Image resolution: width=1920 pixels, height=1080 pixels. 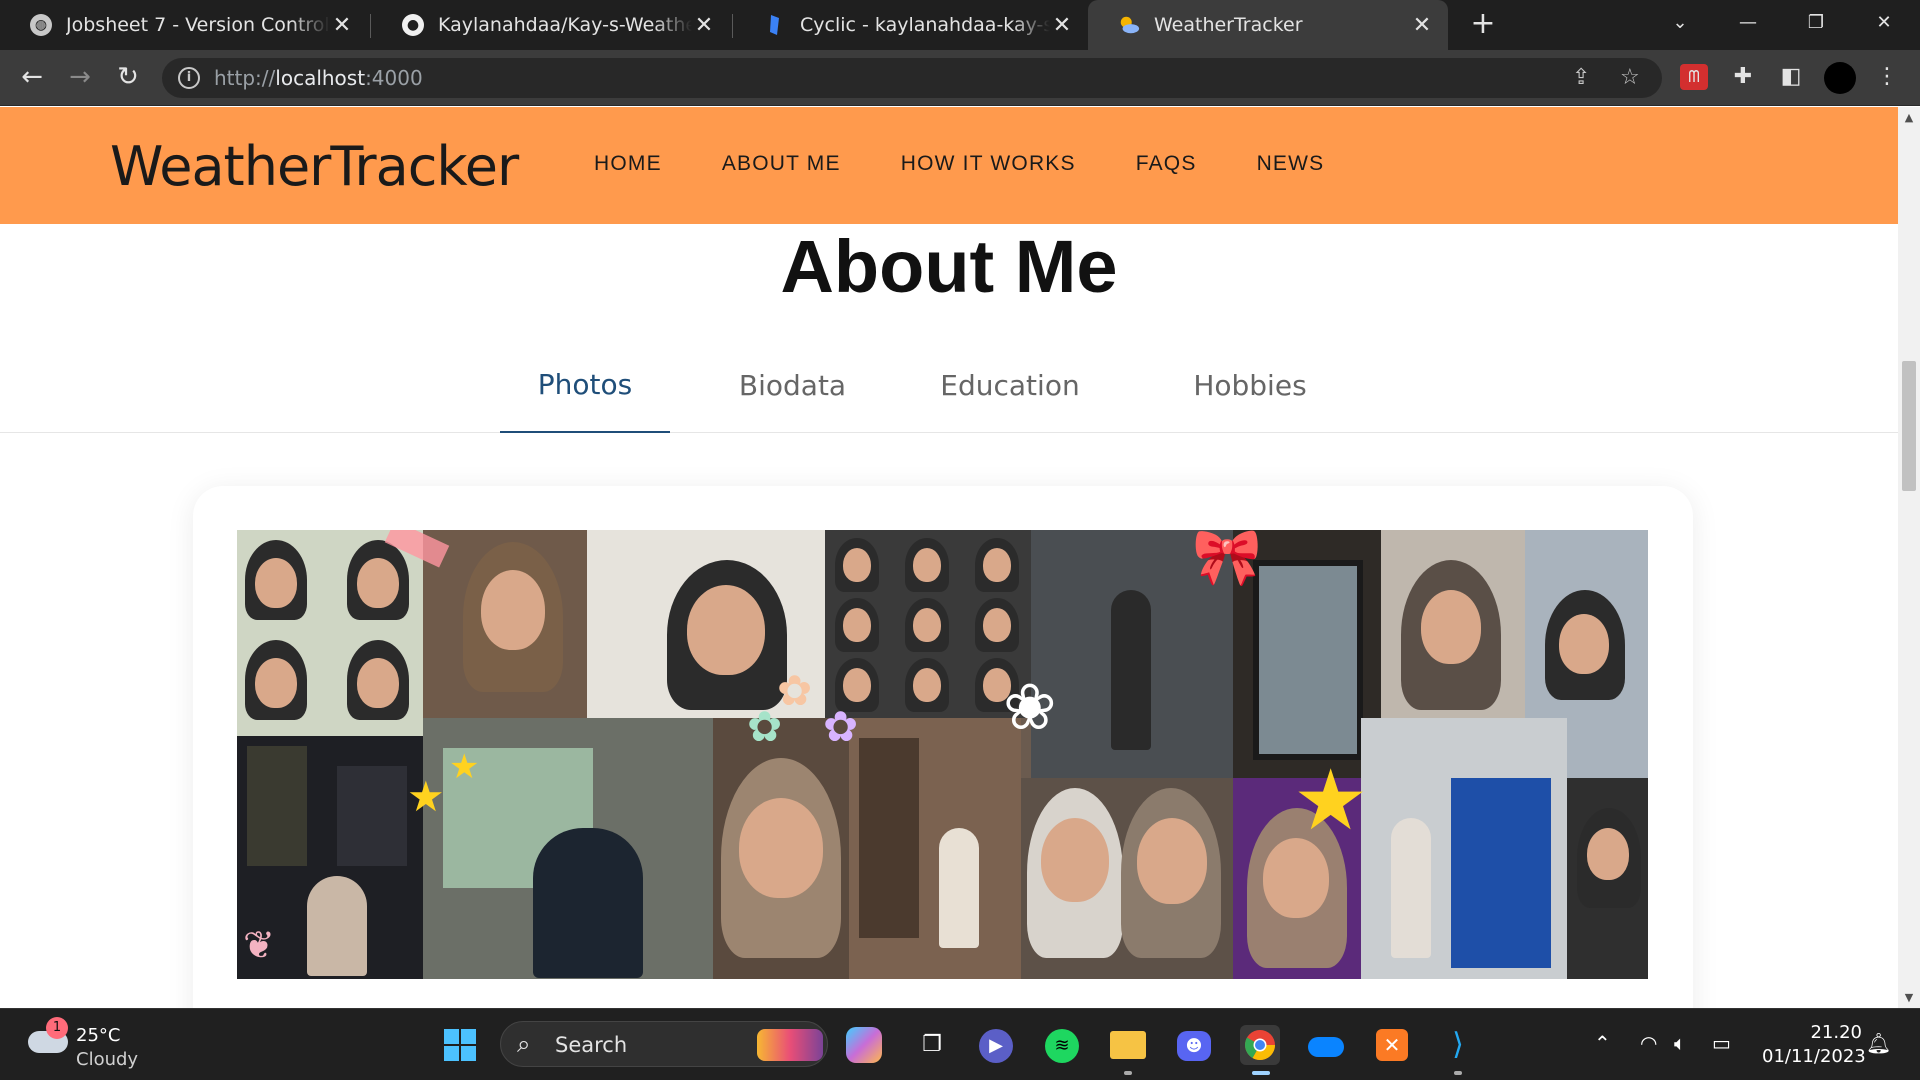 I want to click on minimize-icon: —, so click(x=1748, y=25).